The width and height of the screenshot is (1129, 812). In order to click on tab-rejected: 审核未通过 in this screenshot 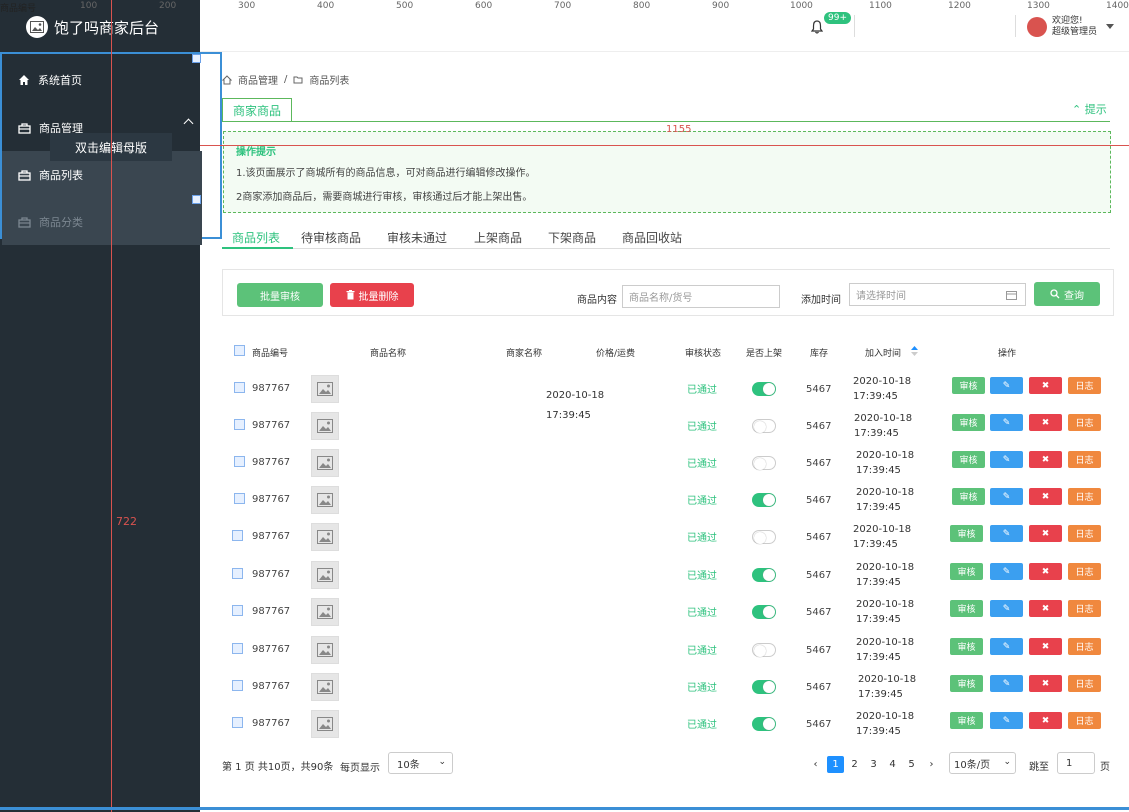, I will do `click(417, 237)`.